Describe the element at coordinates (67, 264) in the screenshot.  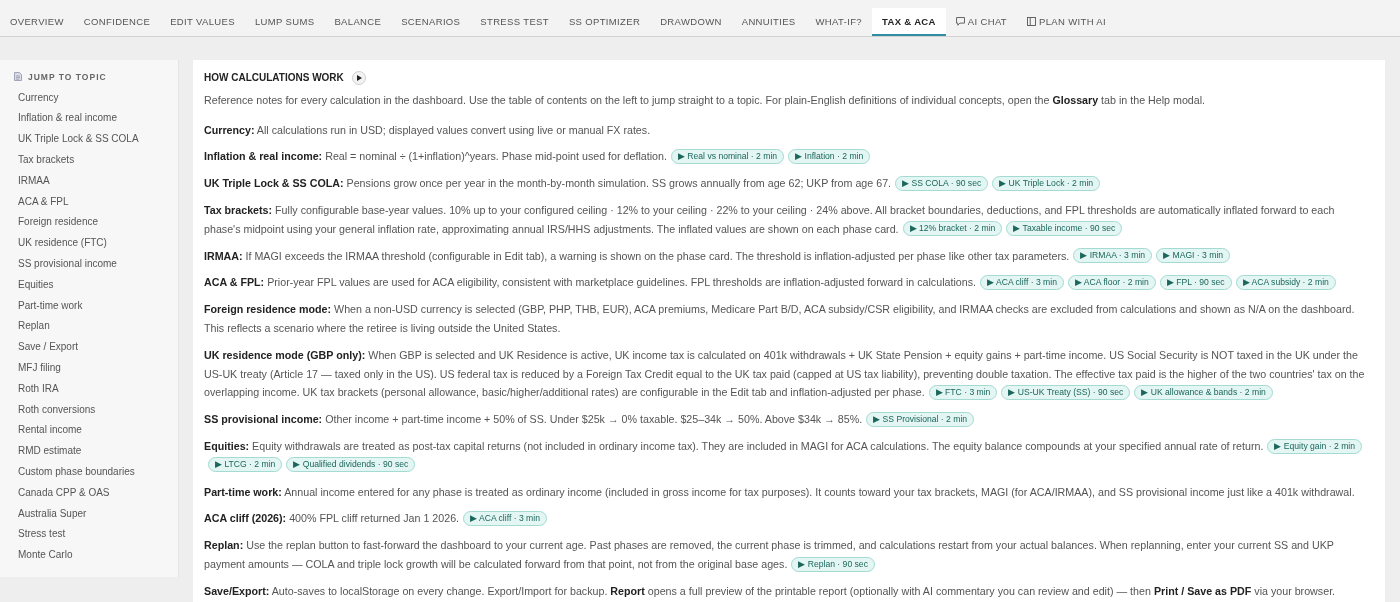
I see `topic-link: SS provisional income` at that location.